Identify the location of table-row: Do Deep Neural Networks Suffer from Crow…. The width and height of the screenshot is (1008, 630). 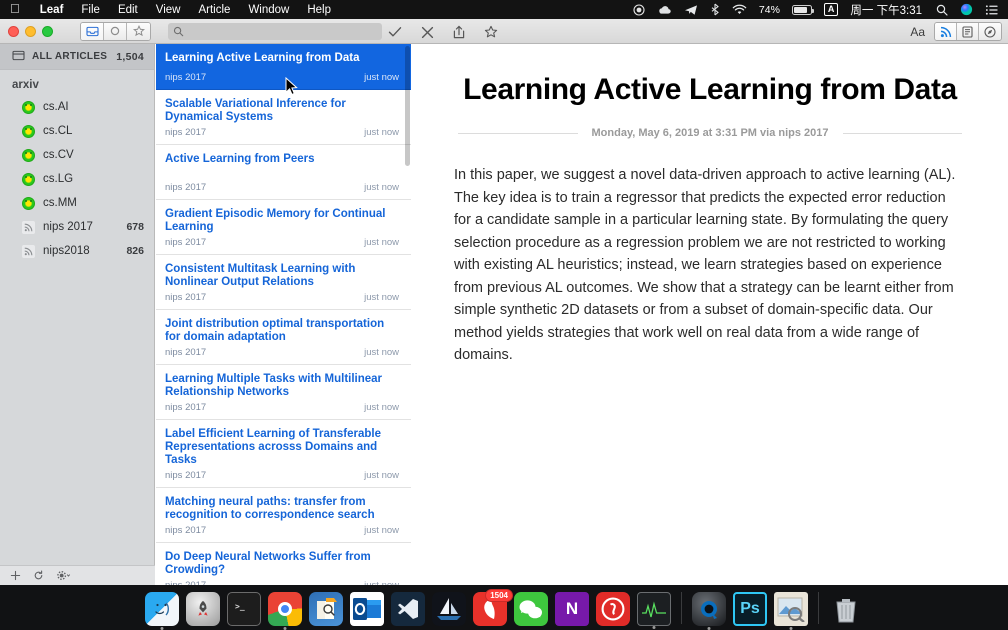
(283, 564).